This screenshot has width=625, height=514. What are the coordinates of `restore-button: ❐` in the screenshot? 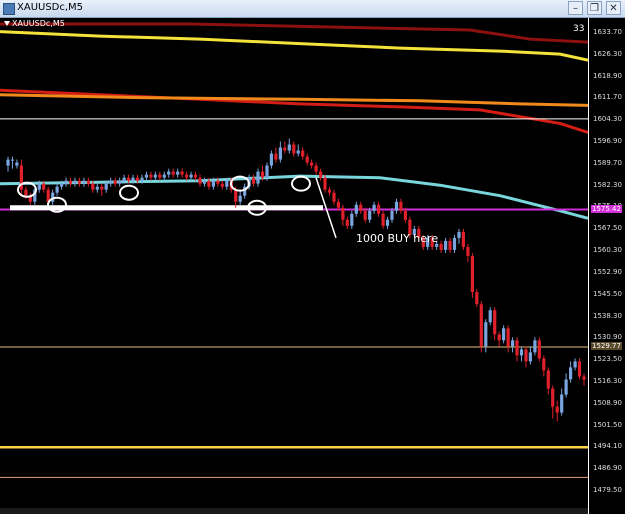 It's located at (594, 8).